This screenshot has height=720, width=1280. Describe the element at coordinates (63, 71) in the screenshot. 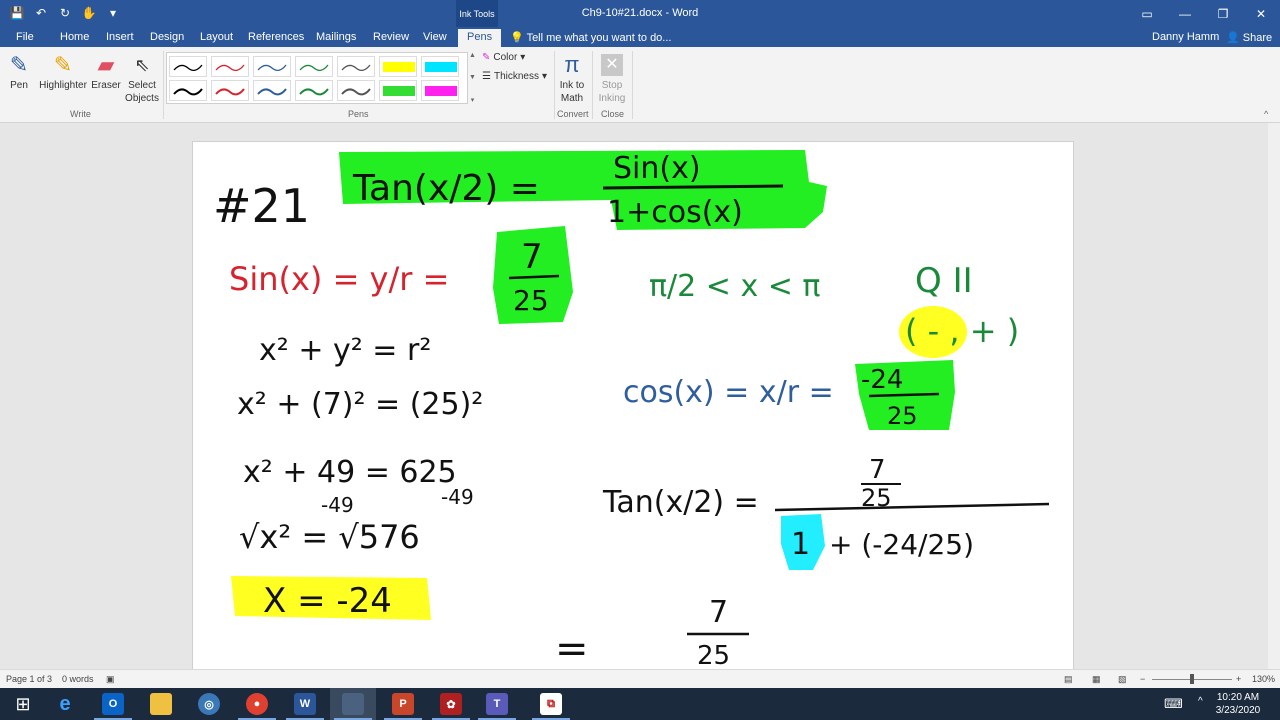

I see `highlighter-button: ✎ Highlighter` at that location.